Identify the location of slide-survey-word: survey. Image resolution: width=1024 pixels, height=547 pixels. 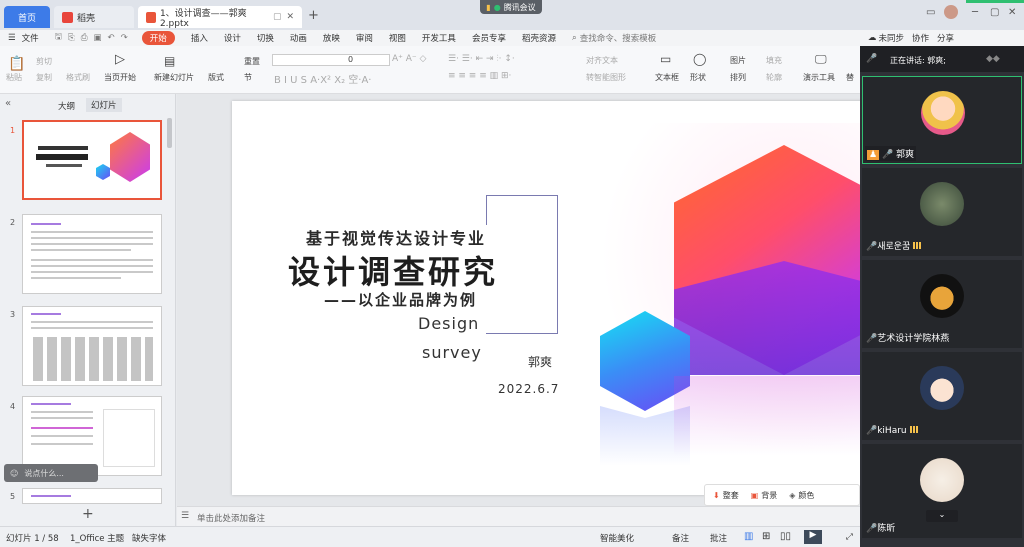
(452, 352).